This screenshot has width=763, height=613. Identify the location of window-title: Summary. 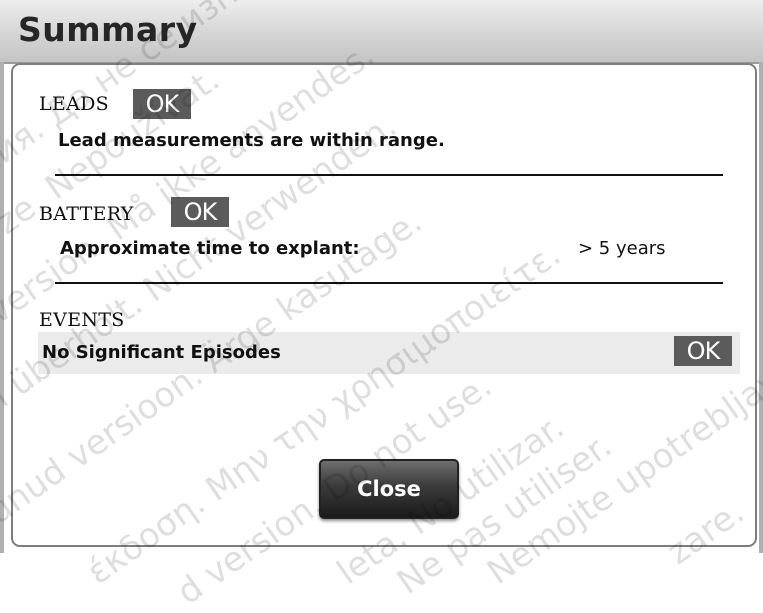
(108, 29).